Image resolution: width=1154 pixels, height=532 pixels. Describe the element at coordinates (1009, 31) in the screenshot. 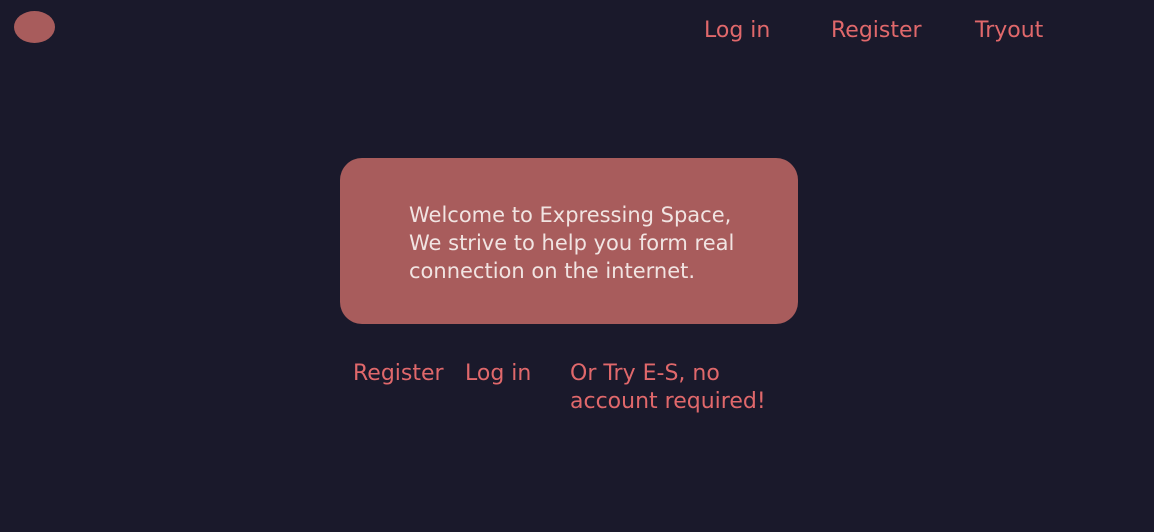

I see `nav-tryout-link: Tryout` at that location.